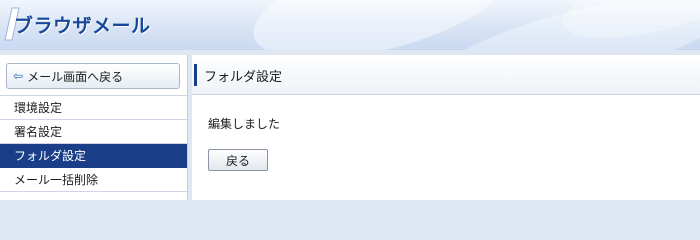 Image resolution: width=700 pixels, height=240 pixels. I want to click on sidebar-item-bulk-delete: メール一括削除, so click(93, 180).